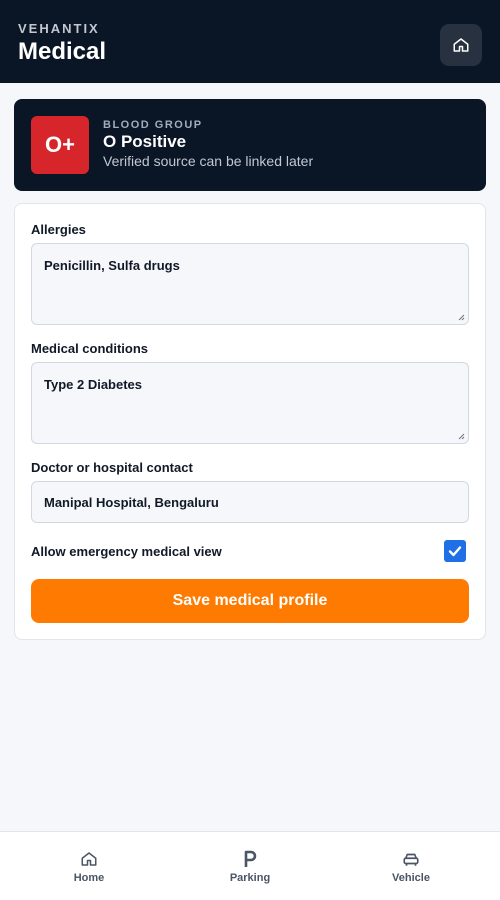 This screenshot has width=500, height=900. Describe the element at coordinates (250, 502) in the screenshot. I see `contact-input: Manipal Hospital, Bengaluru` at that location.